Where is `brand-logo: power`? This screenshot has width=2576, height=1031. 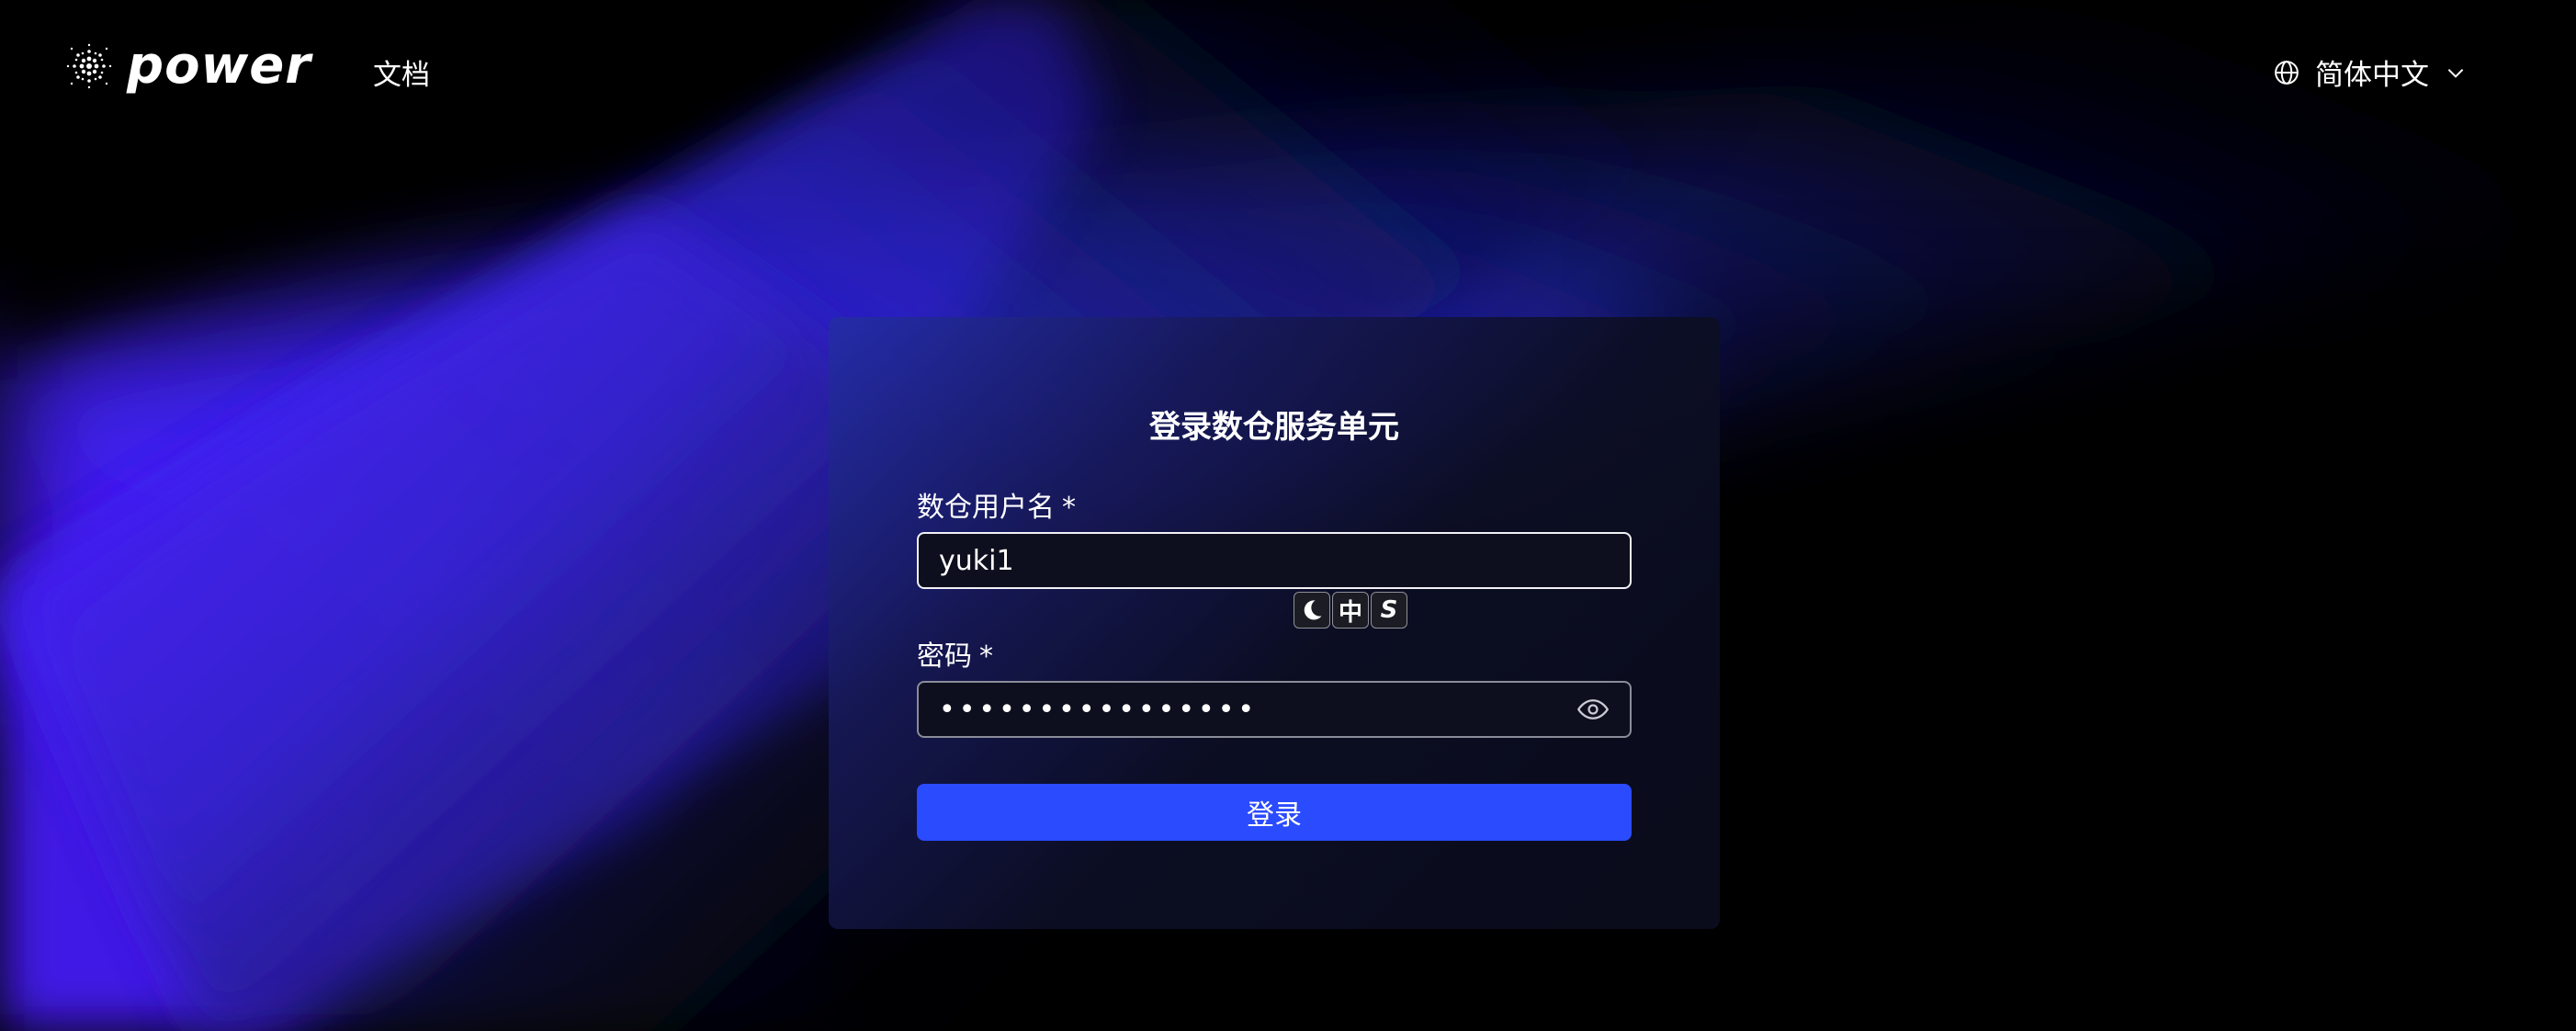
brand-logo: power is located at coordinates (187, 66).